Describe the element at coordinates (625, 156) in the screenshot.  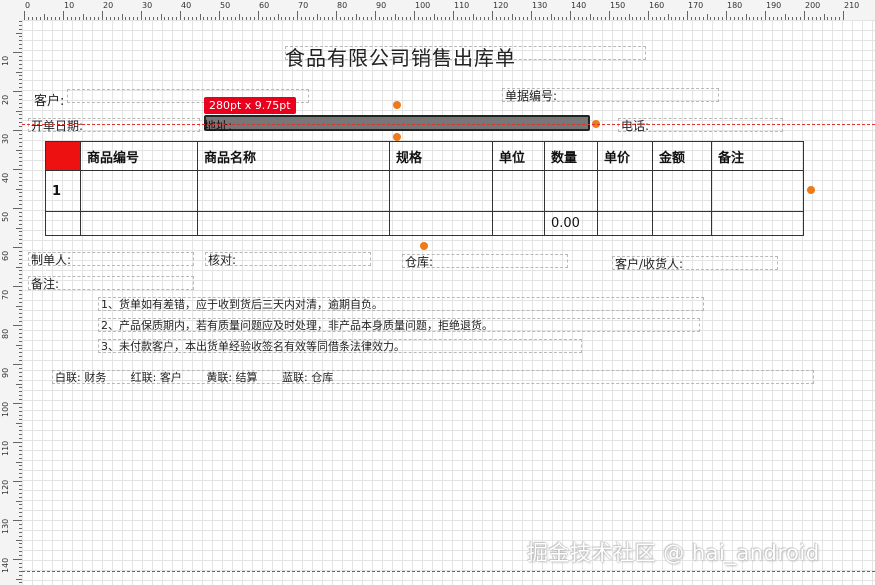
I see `header-cell: 单价` at that location.